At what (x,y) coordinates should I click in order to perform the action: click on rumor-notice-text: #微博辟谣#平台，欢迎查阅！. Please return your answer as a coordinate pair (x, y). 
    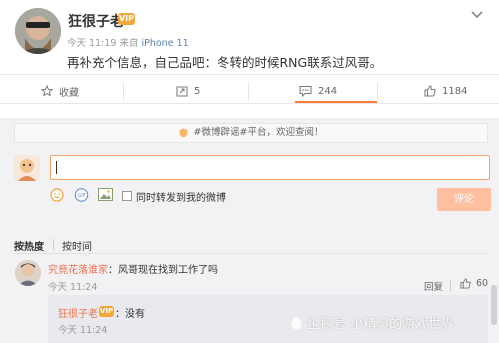
    Looking at the image, I should click on (258, 132).